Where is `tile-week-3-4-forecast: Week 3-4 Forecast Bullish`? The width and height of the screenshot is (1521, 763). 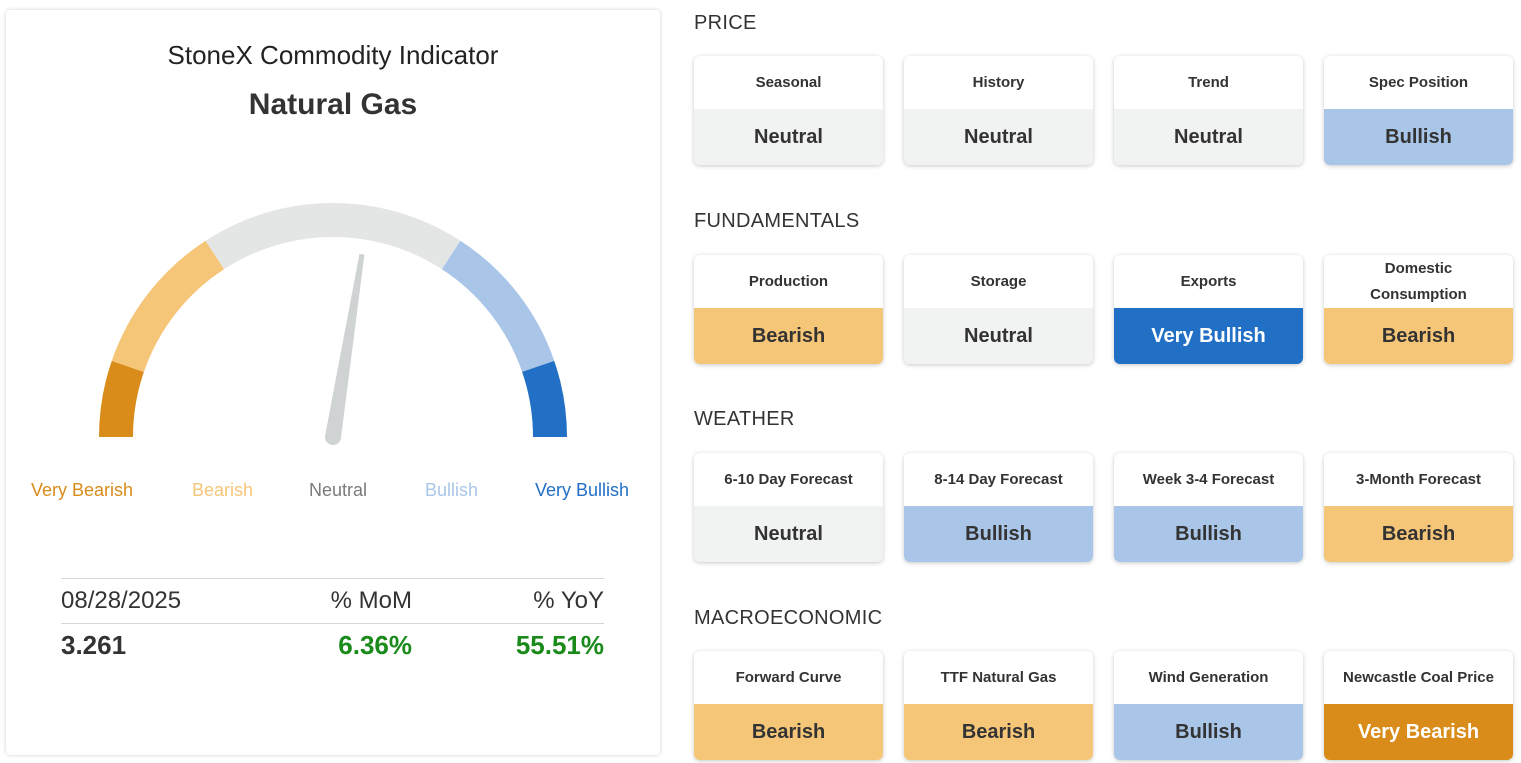 tile-week-3-4-forecast: Week 3-4 Forecast Bullish is located at coordinates (1208, 507).